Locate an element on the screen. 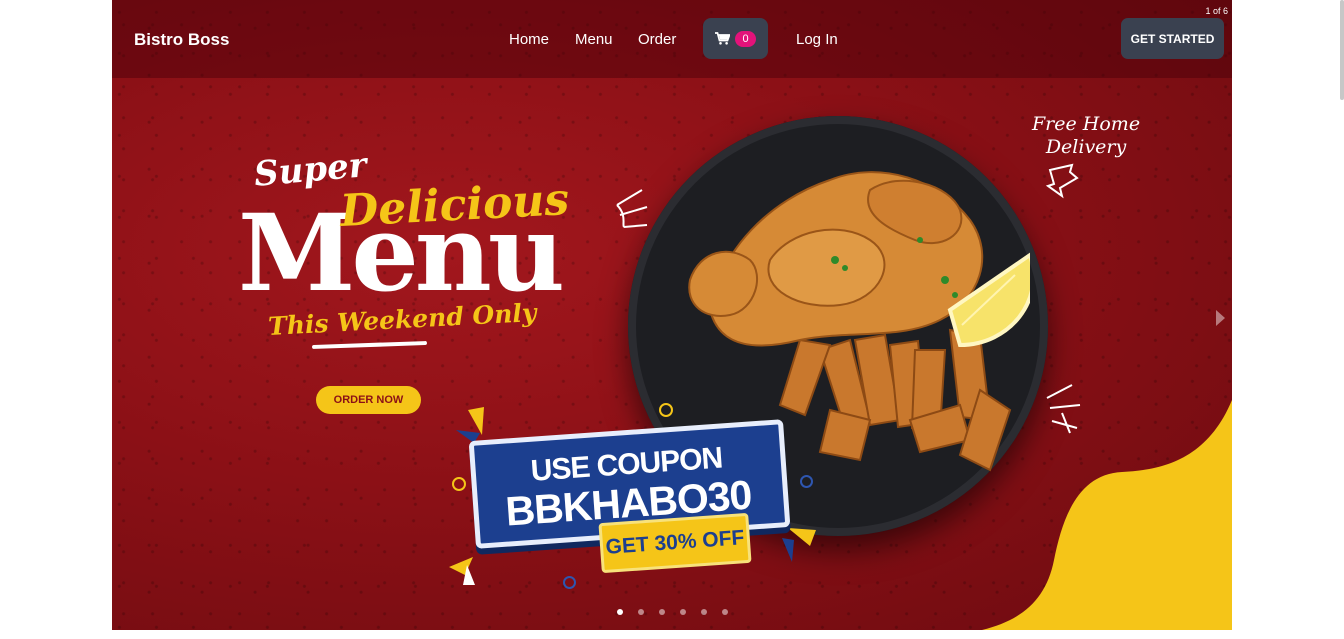 This screenshot has height=639, width=1344. delivery-line-2: Delivery is located at coordinates (1086, 147).